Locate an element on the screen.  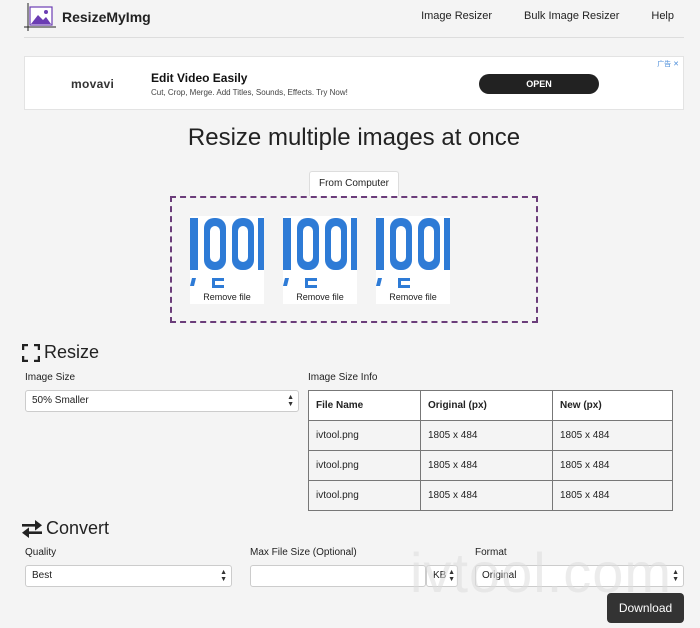
quality-select: Best ▲ ▼ is located at coordinates (128, 576).